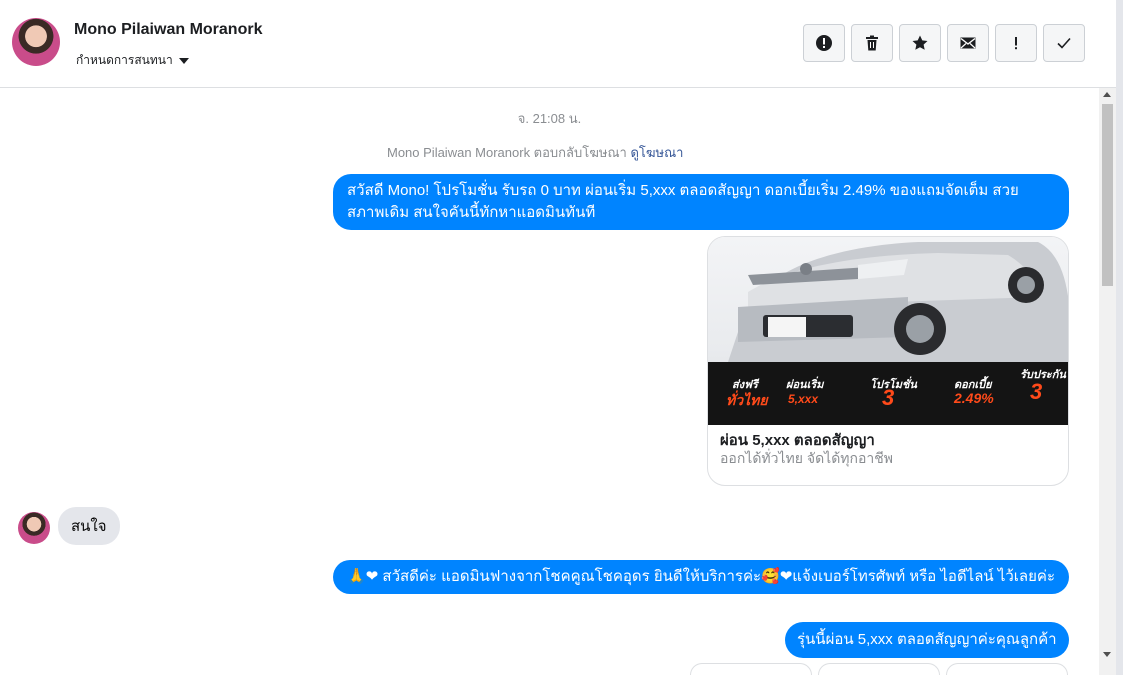  I want to click on scroll-down-arrow-icon, so click(1107, 654).